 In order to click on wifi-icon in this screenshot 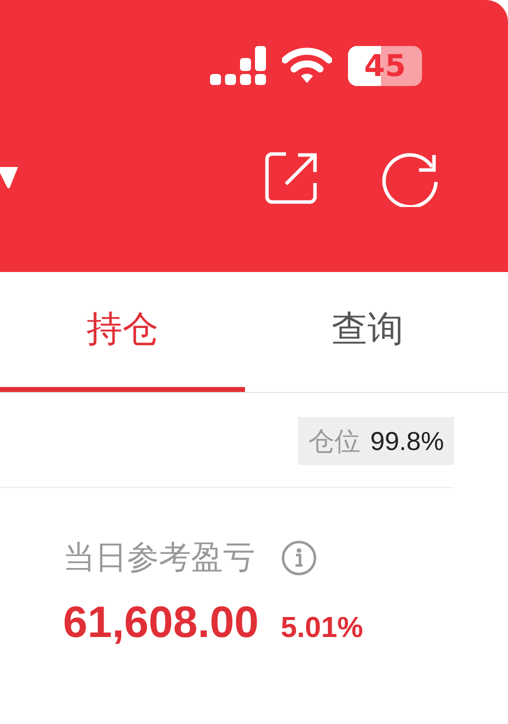, I will do `click(307, 66)`.